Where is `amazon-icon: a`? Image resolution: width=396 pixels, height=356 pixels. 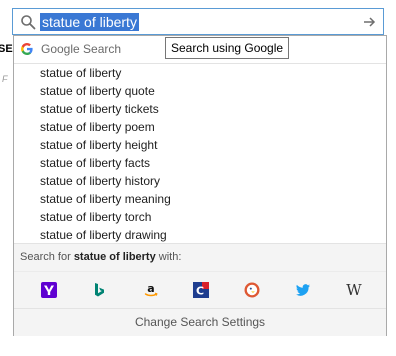 amazon-icon: a is located at coordinates (151, 289).